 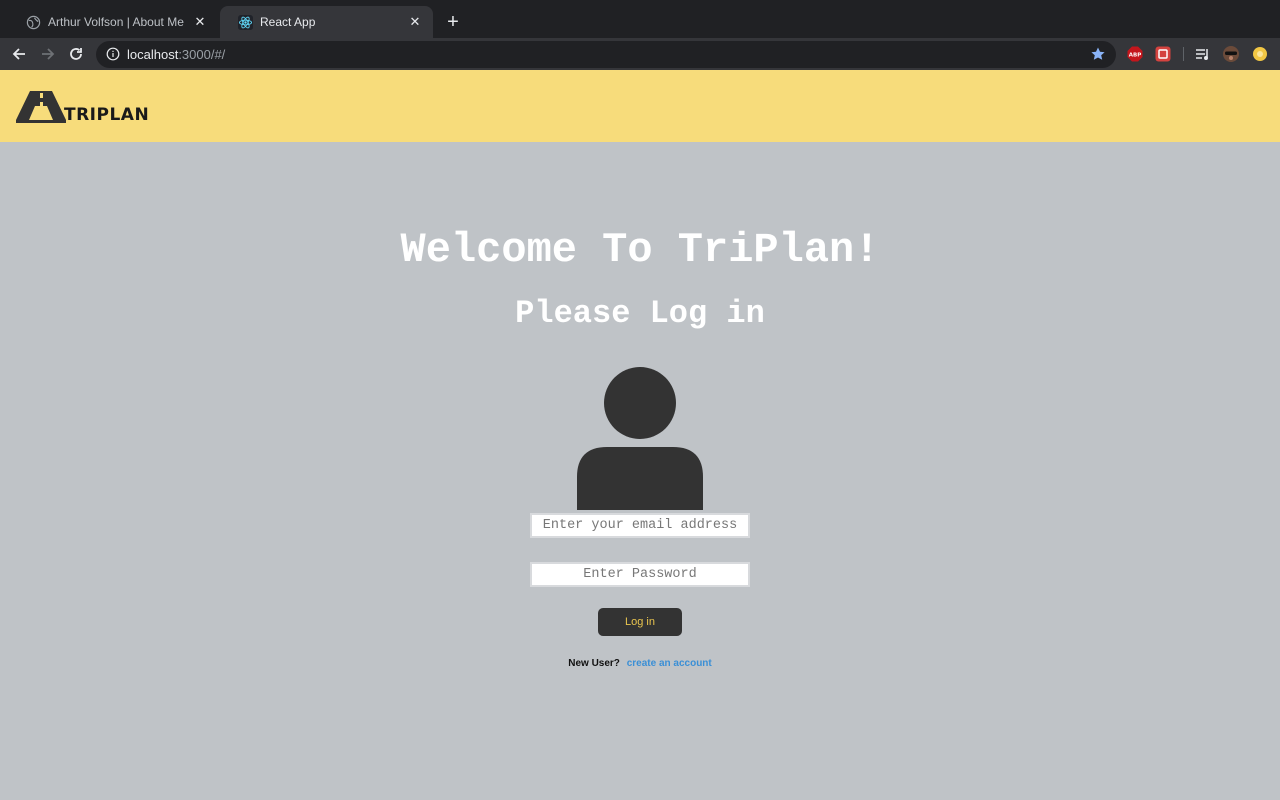 What do you see at coordinates (288, 22) in the screenshot?
I see `tab-title: React App` at bounding box center [288, 22].